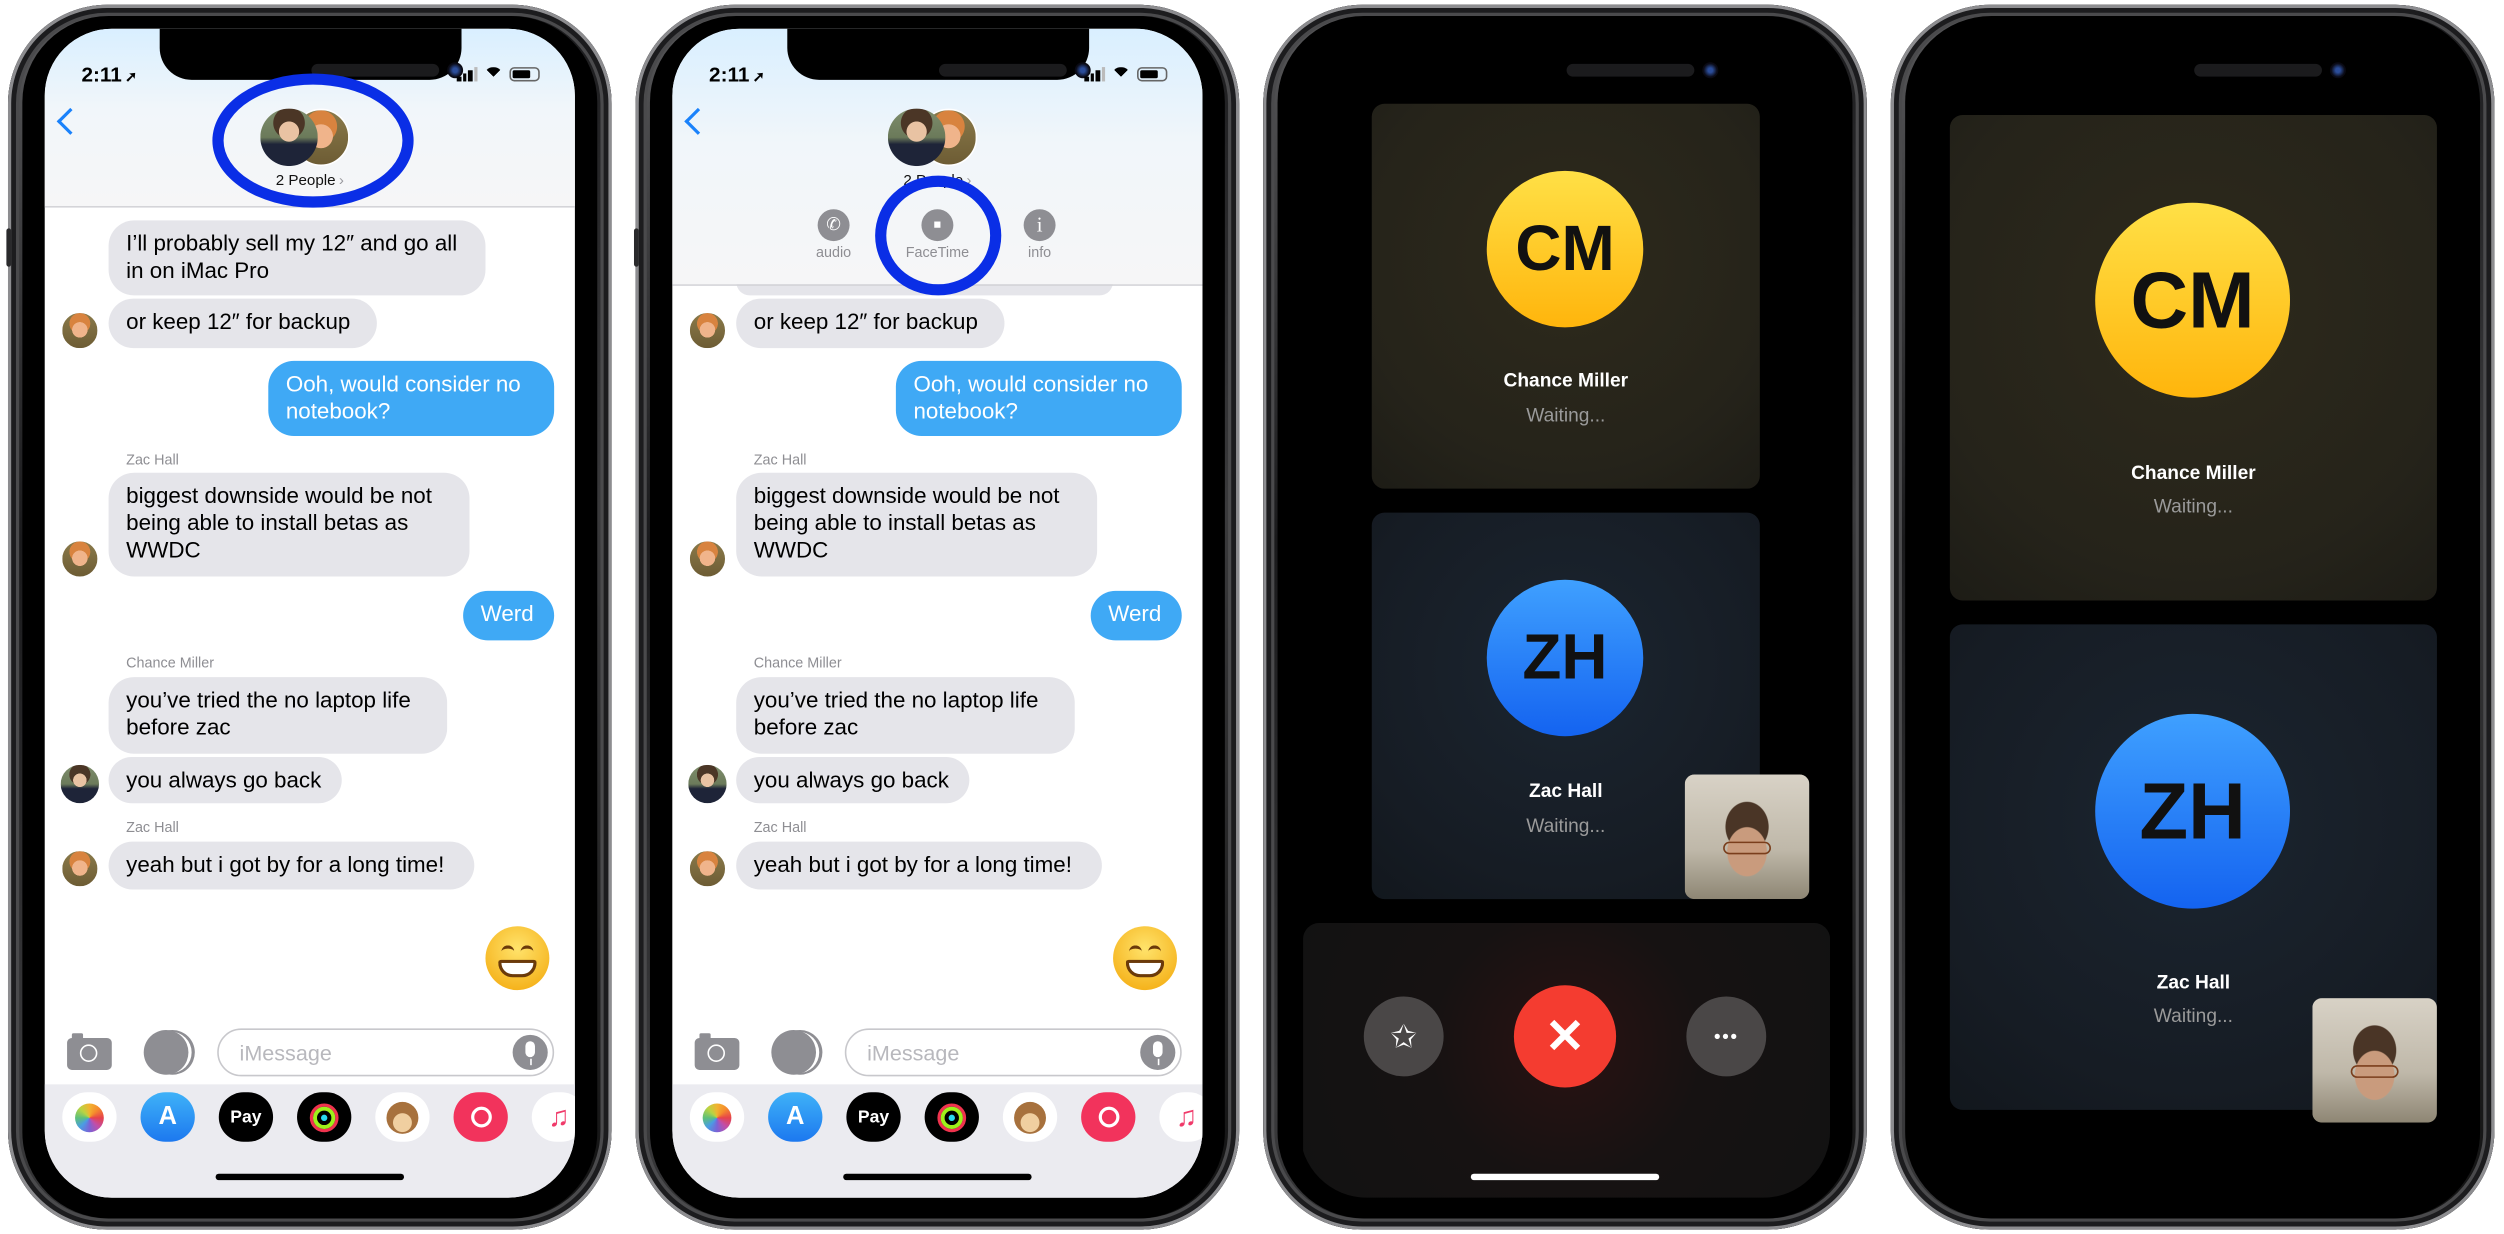 This screenshot has width=2504, height=1234. I want to click on end-call-button: ✕, so click(1565, 1036).